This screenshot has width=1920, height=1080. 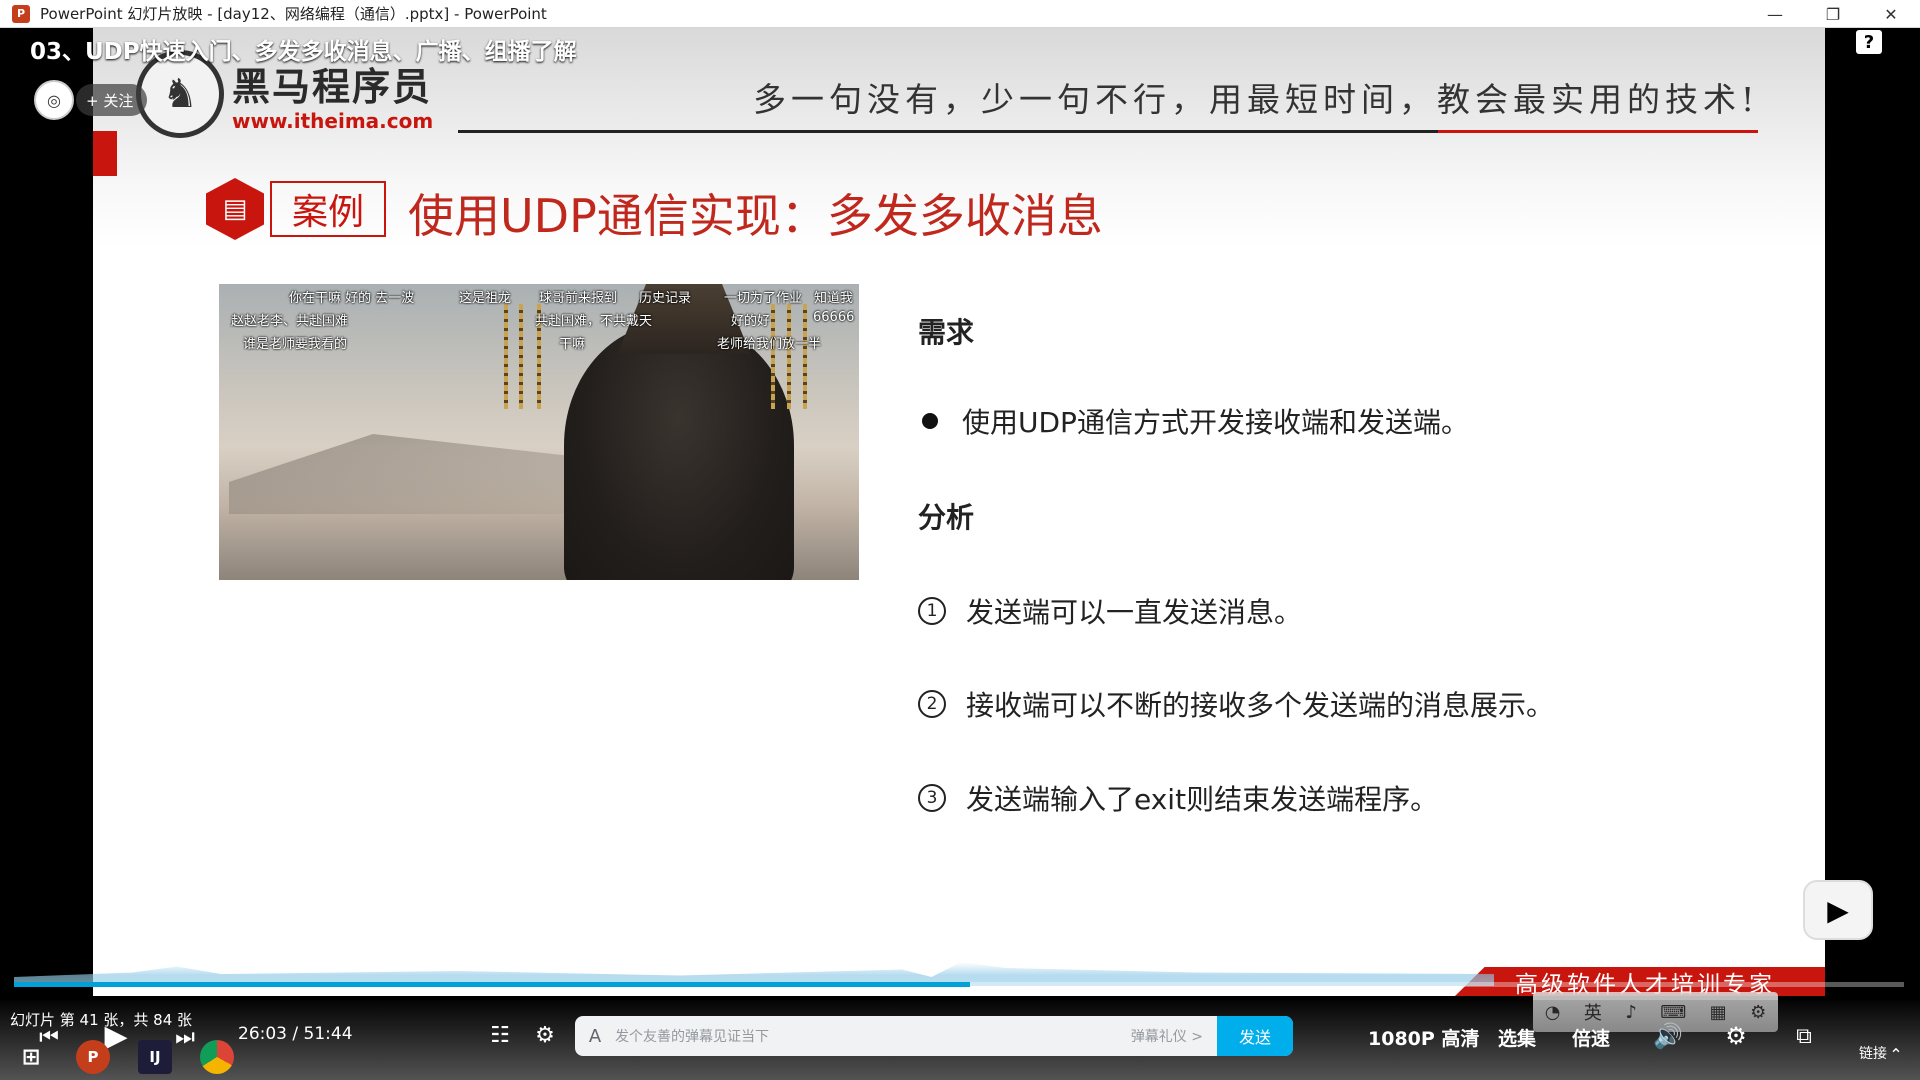 I want to click on video-roof-shape, so click(x=409, y=474).